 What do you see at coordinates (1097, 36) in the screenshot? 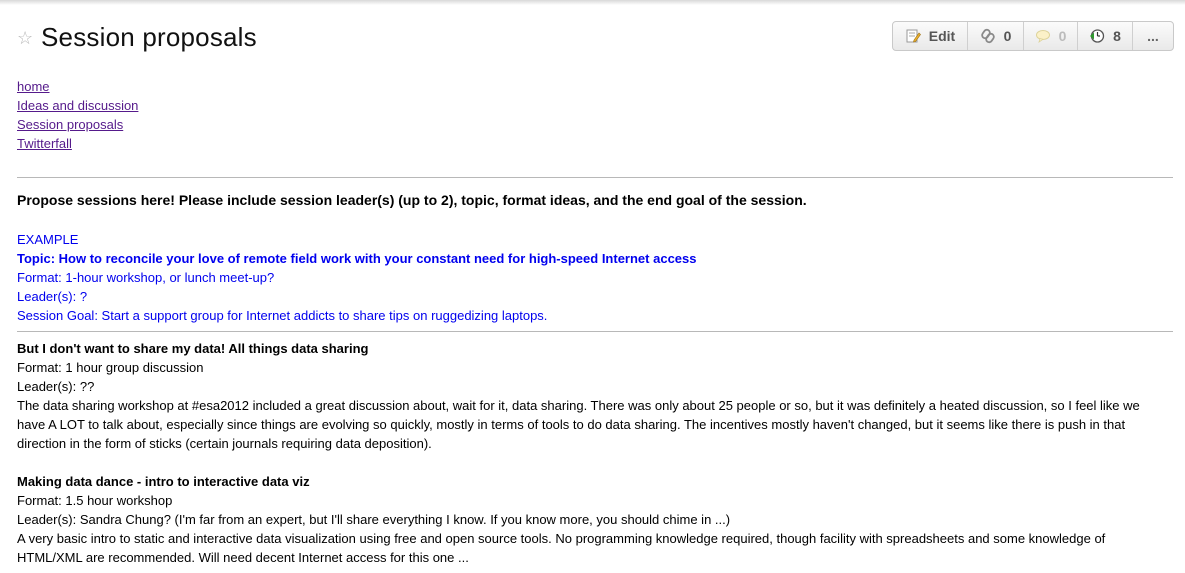
I see `history-icon` at bounding box center [1097, 36].